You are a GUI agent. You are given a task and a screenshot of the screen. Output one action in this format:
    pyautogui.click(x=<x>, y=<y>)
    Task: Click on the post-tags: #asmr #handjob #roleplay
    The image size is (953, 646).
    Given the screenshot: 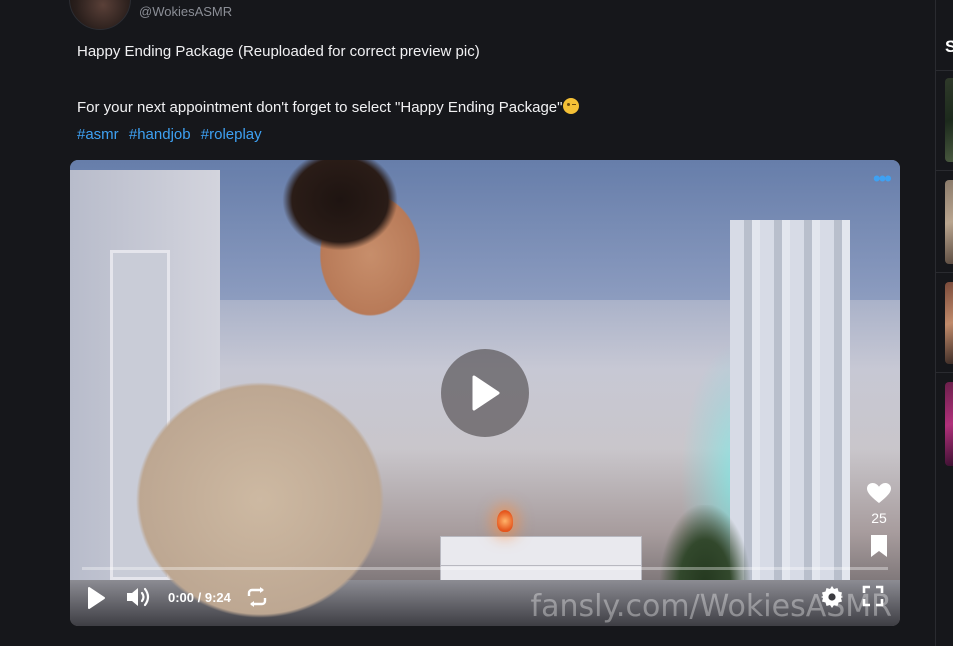 What is the action you would take?
    pyautogui.click(x=172, y=134)
    